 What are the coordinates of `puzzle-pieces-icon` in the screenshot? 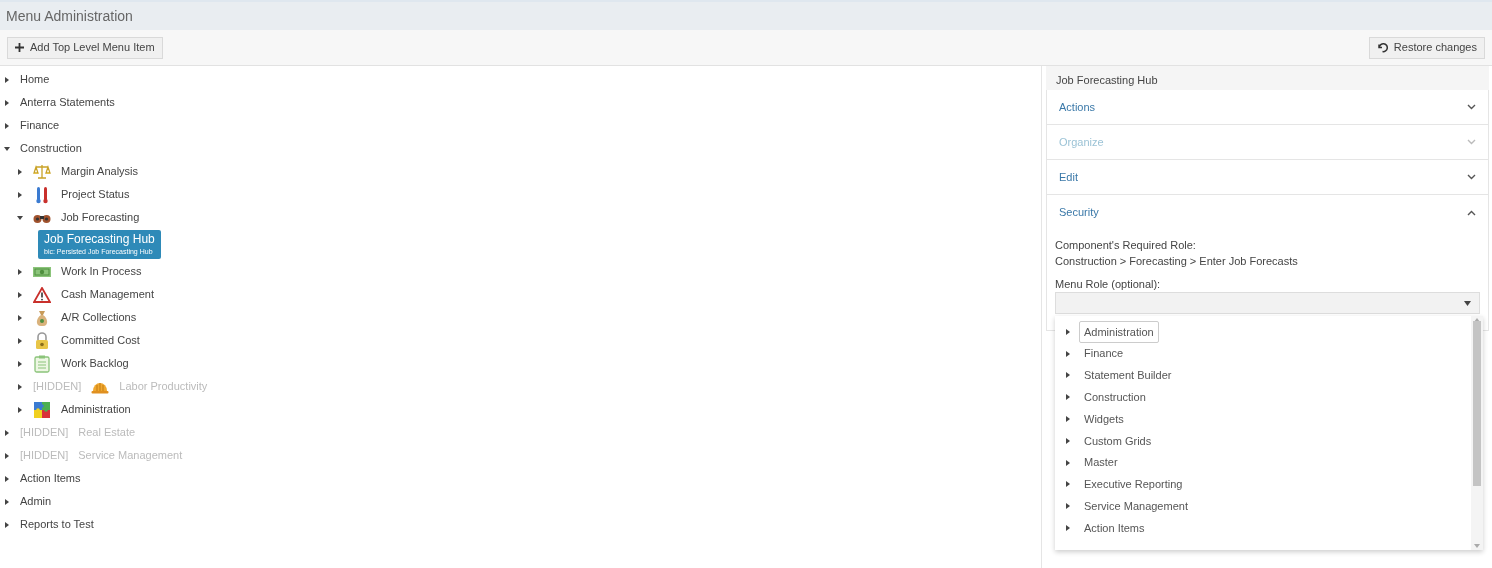 It's located at (42, 409).